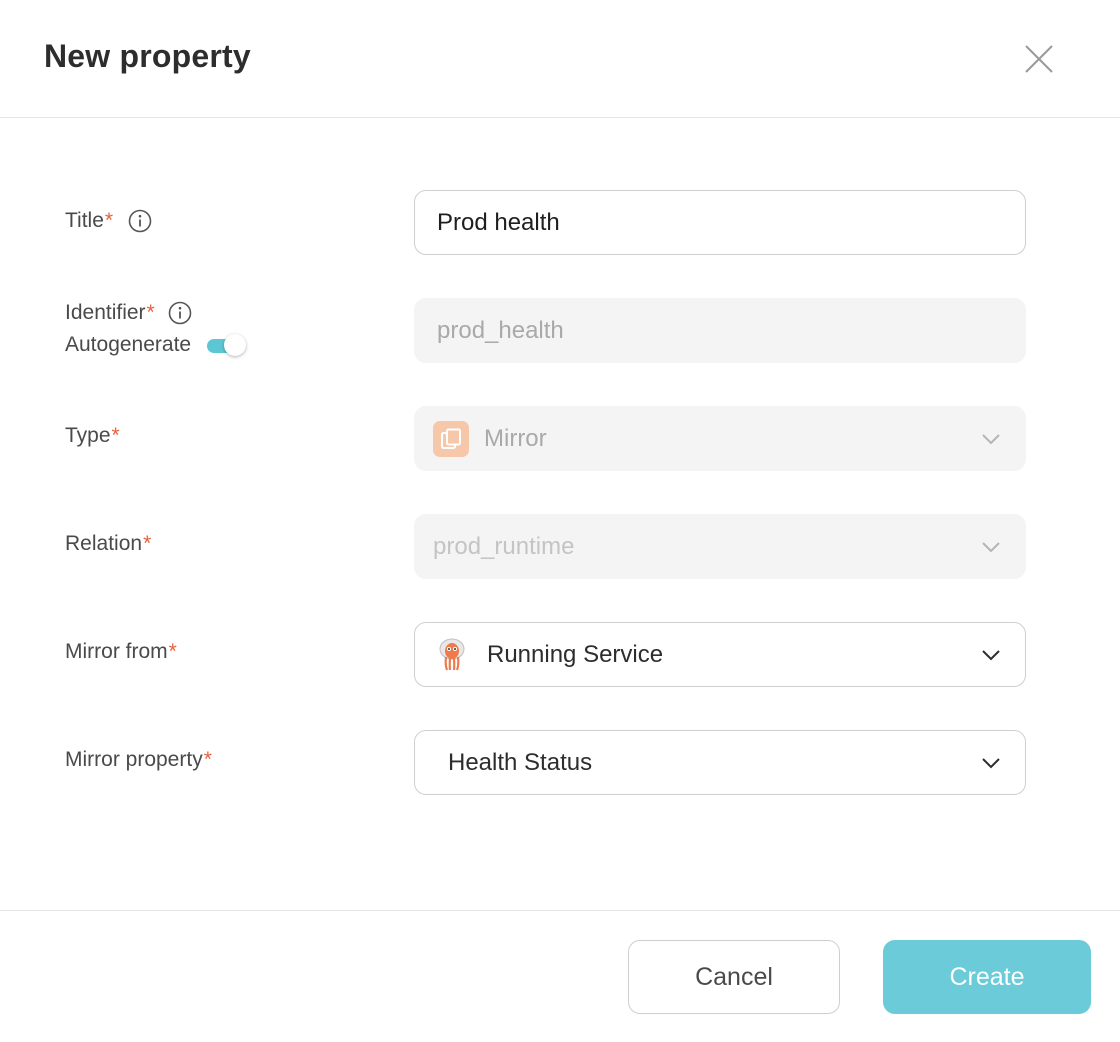 The height and width of the screenshot is (1042, 1120). I want to click on relation-select: prod_runtime, so click(720, 546).